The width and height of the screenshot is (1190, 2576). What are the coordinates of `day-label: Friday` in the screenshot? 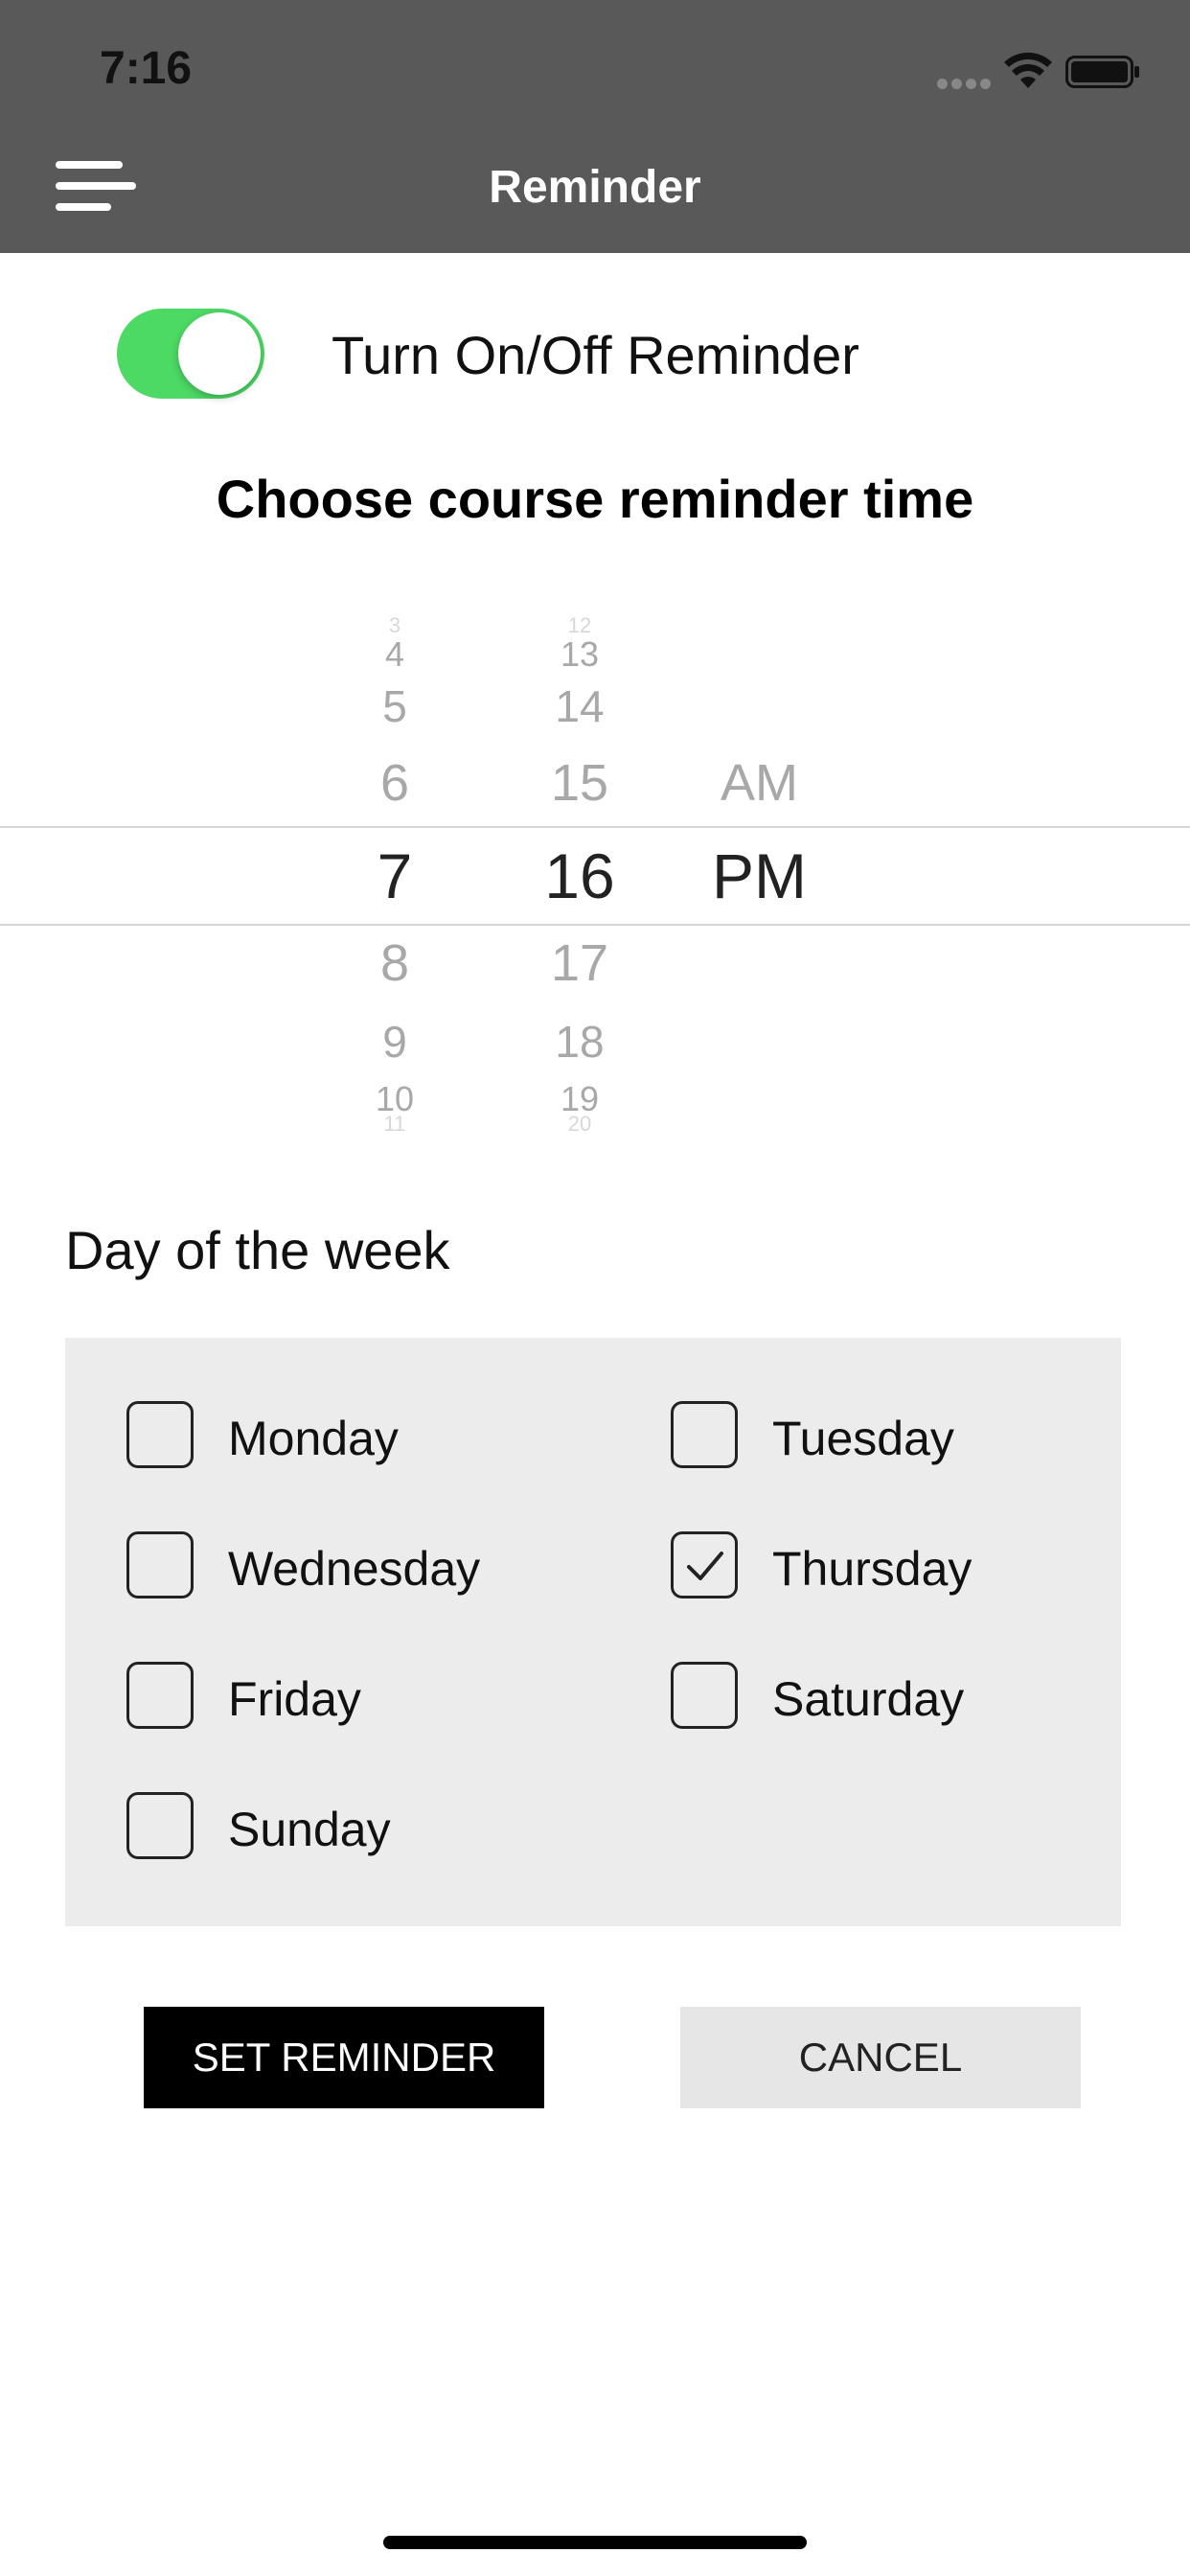 It's located at (295, 1699).